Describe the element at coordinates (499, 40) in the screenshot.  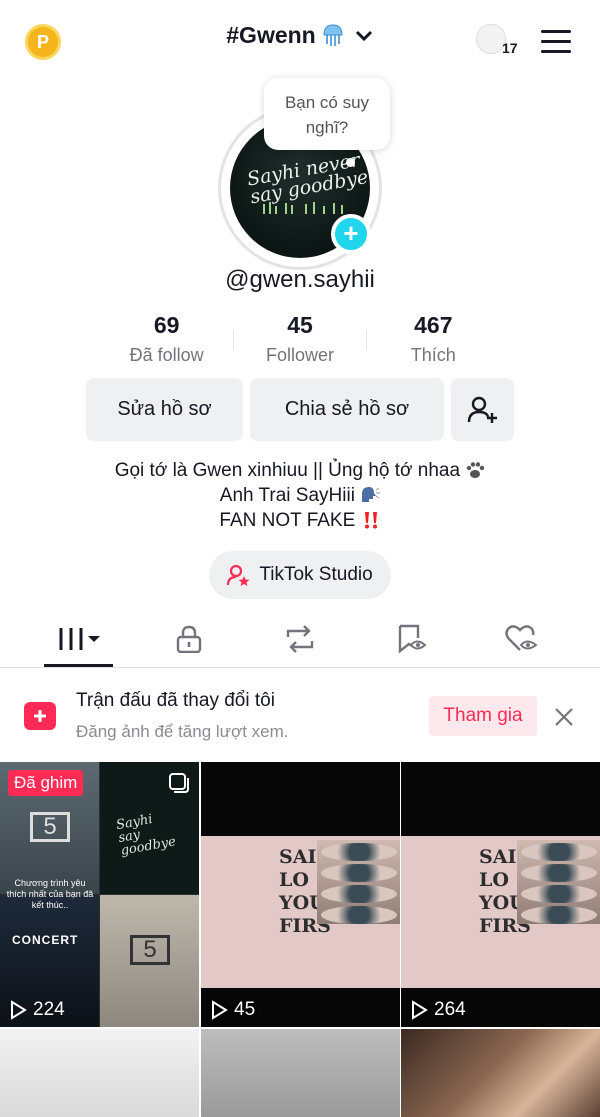
I see `notification-button: 17` at that location.